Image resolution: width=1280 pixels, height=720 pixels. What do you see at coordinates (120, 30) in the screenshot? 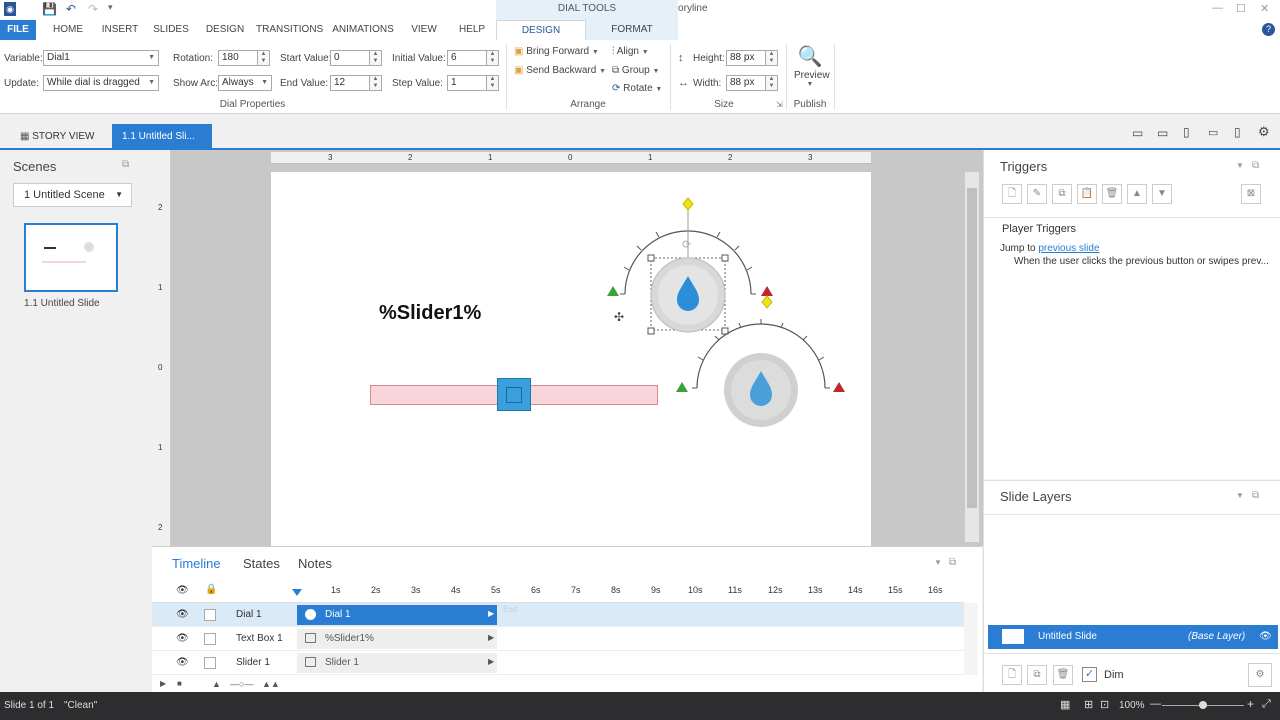
I see `tab-insert: INSERT` at bounding box center [120, 30].